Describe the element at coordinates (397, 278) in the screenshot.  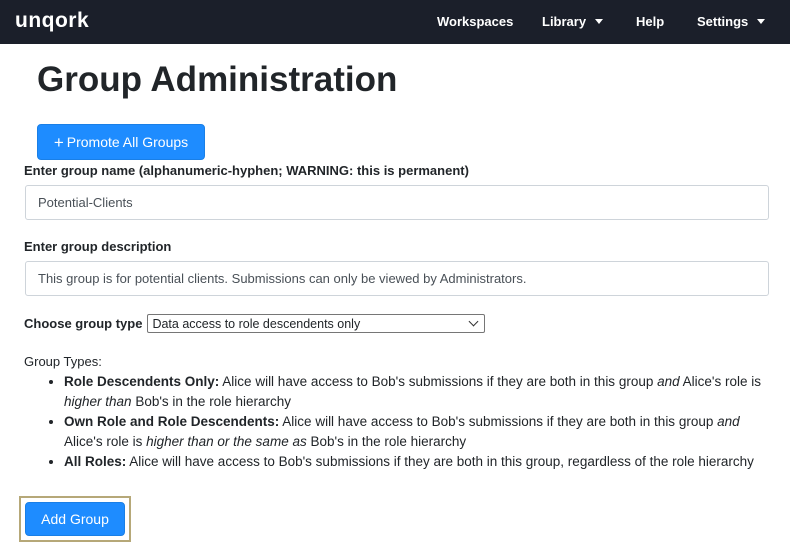
I see `group-description-input` at that location.